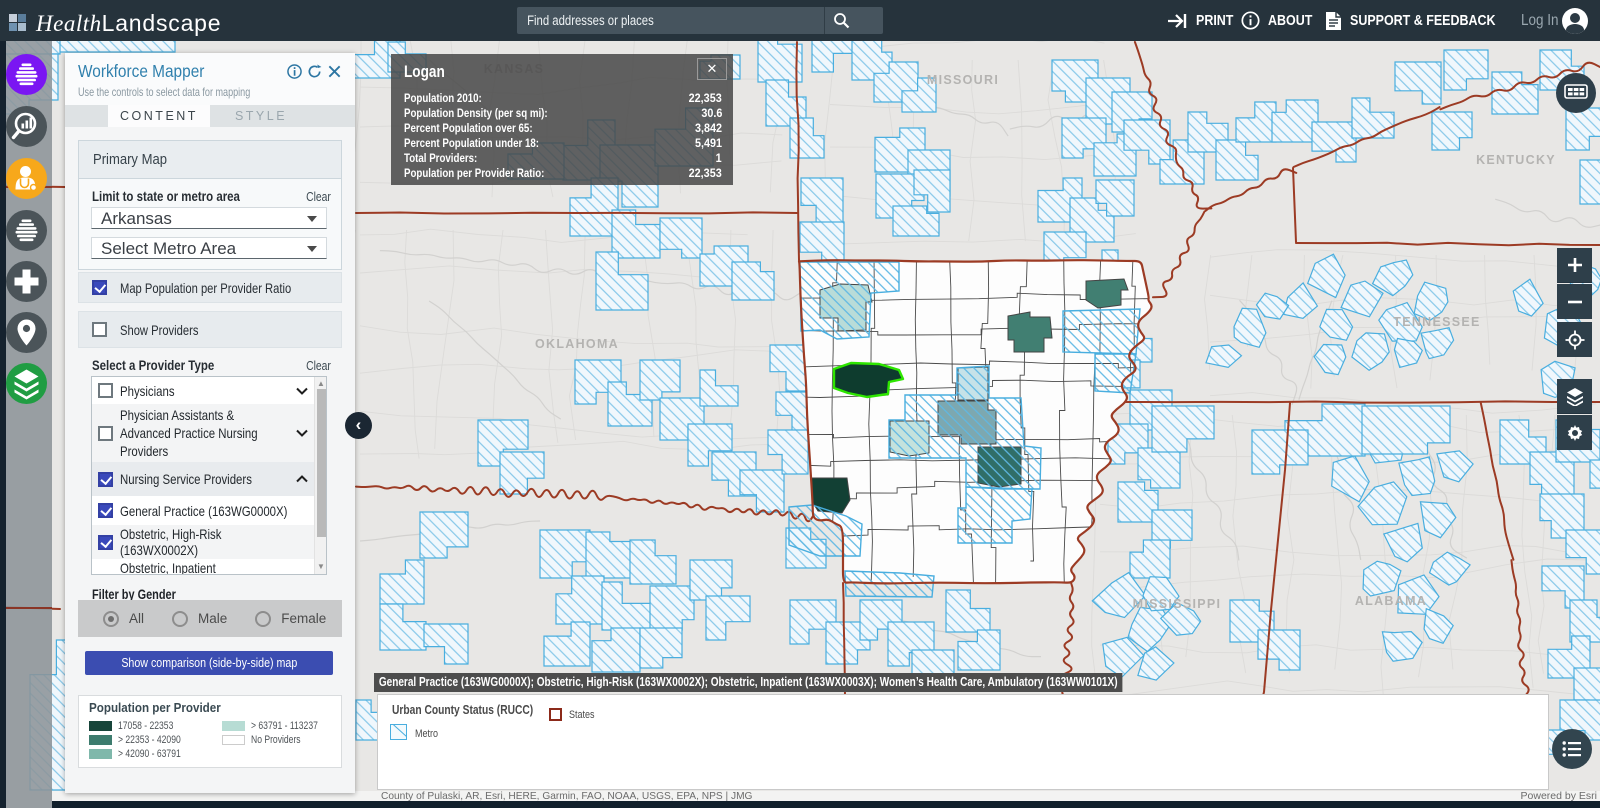  I want to click on svg-text: MISSISSIPPI, so click(1177, 604).